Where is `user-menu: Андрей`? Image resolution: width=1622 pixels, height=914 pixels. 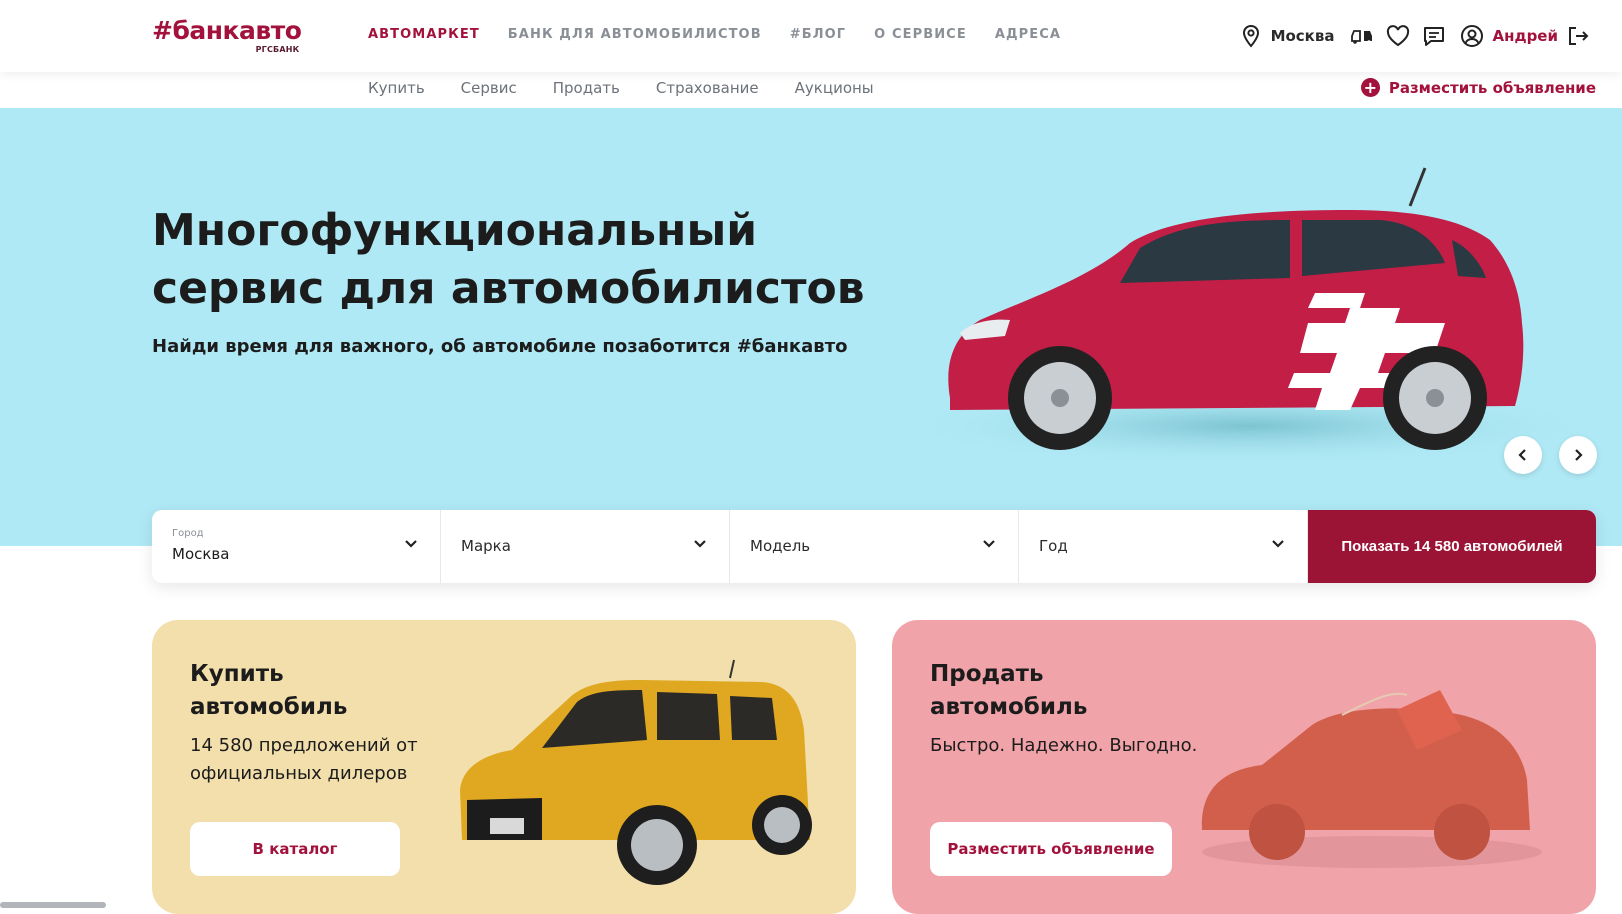
user-menu: Андрей is located at coordinates (1508, 36).